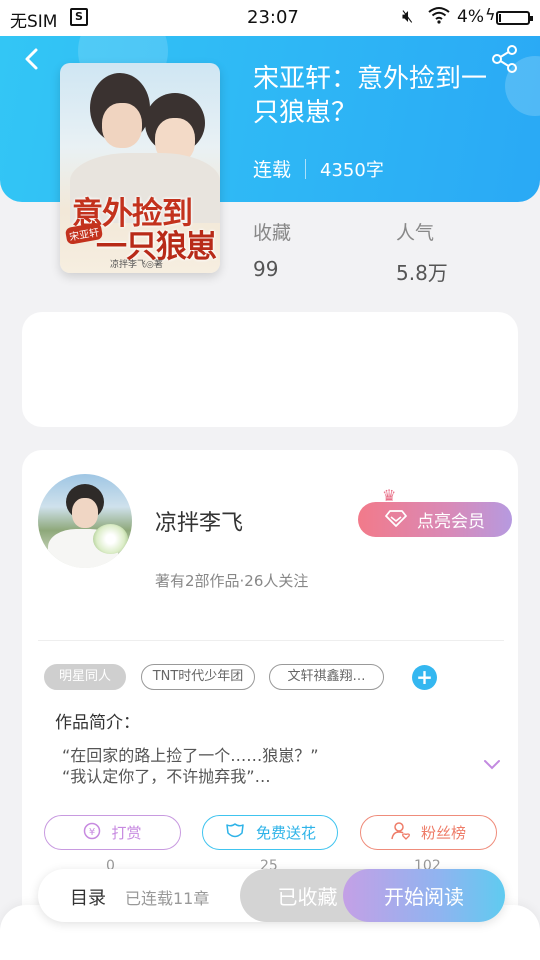 The width and height of the screenshot is (540, 960). What do you see at coordinates (514, 18) in the screenshot?
I see `battery-icon` at bounding box center [514, 18].